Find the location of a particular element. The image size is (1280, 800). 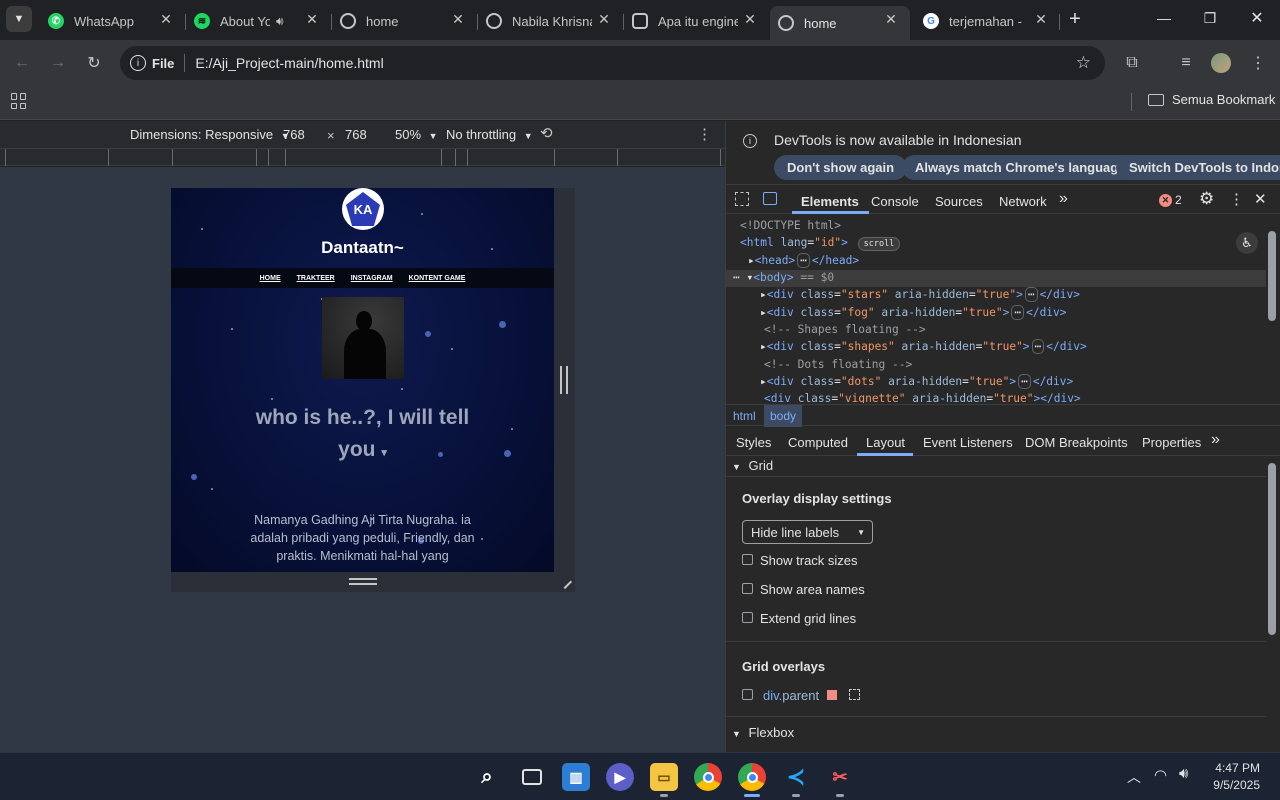

tab-terjemahan: G terjemahan - ✕ is located at coordinates (987, 21).